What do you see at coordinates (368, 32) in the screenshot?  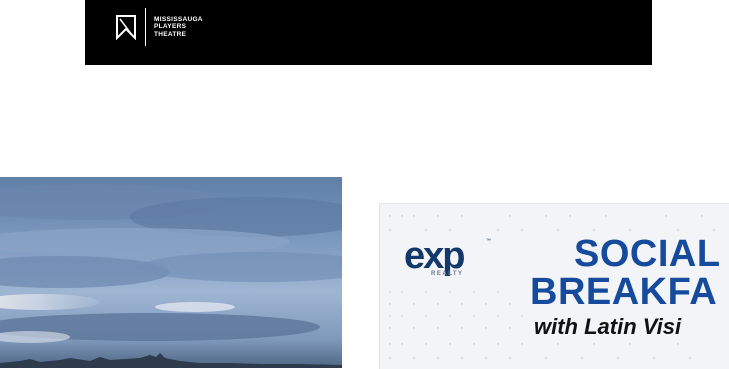 I see `theatre-banner: MISSISSAUGA PLAYERS THEATRE` at bounding box center [368, 32].